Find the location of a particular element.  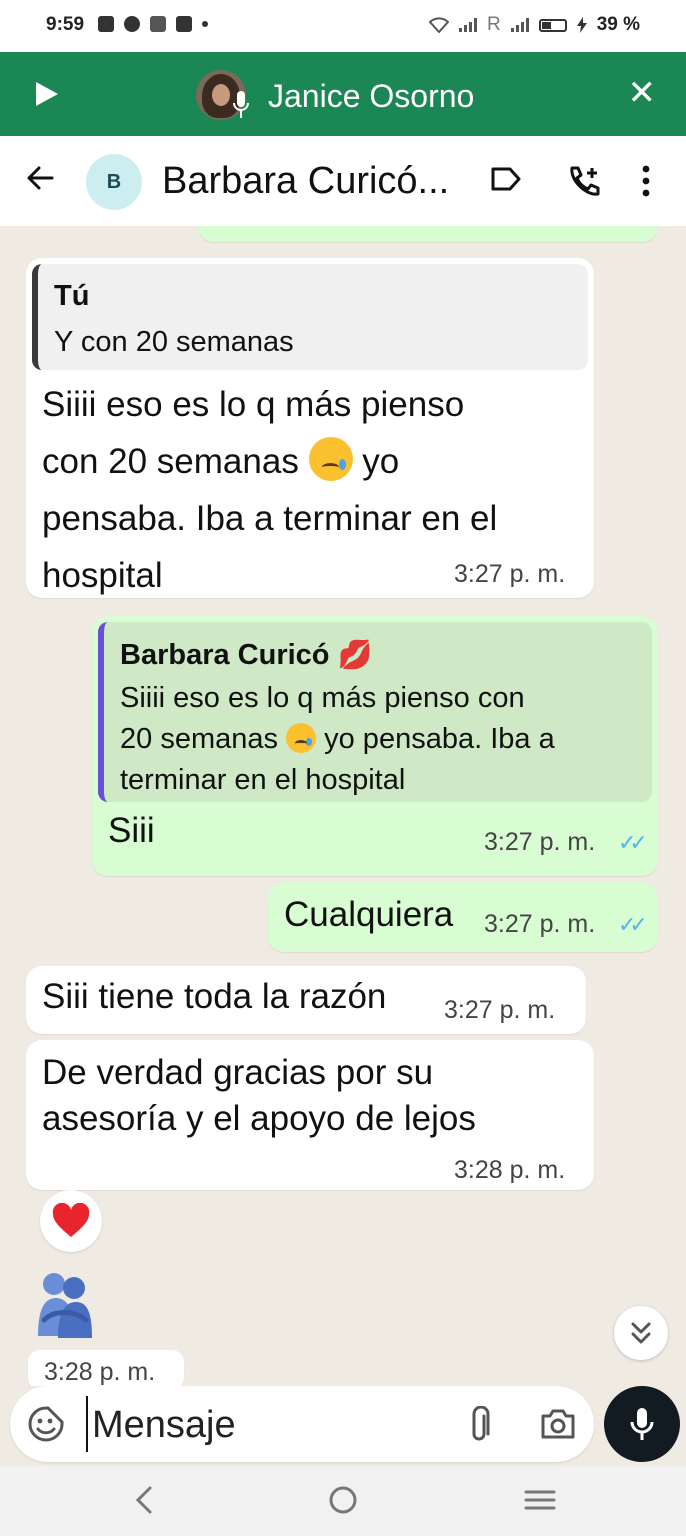

play-icon is located at coordinates (47, 94).